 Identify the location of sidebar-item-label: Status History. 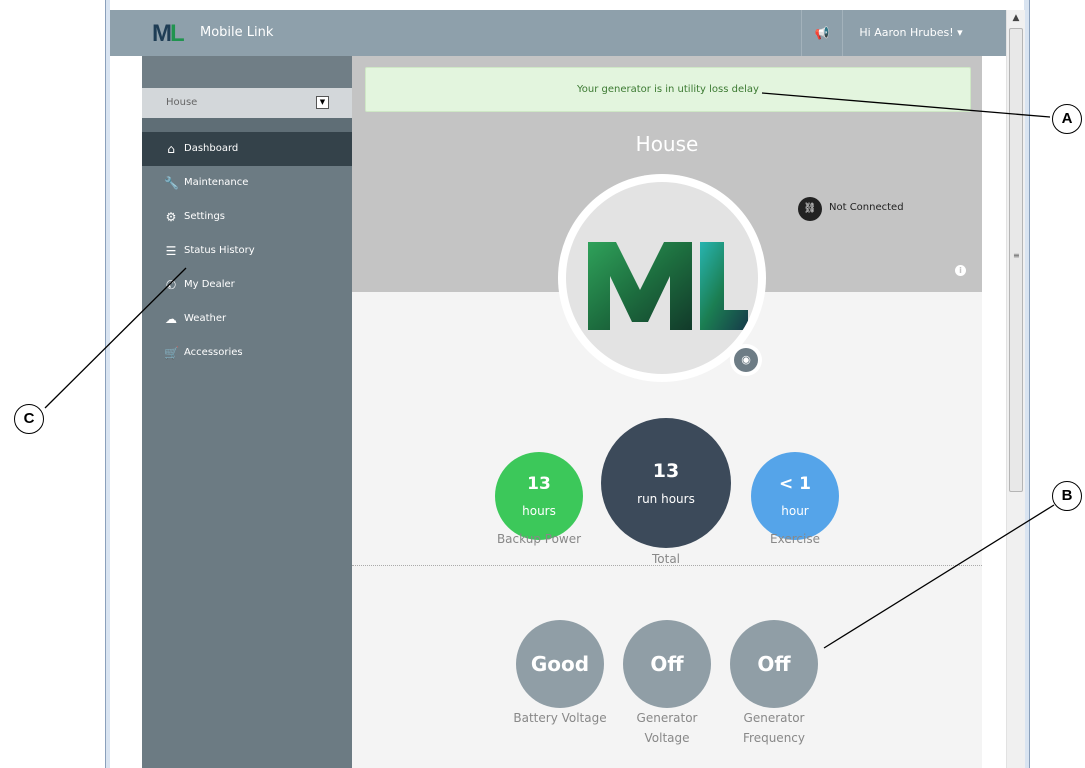
(219, 250).